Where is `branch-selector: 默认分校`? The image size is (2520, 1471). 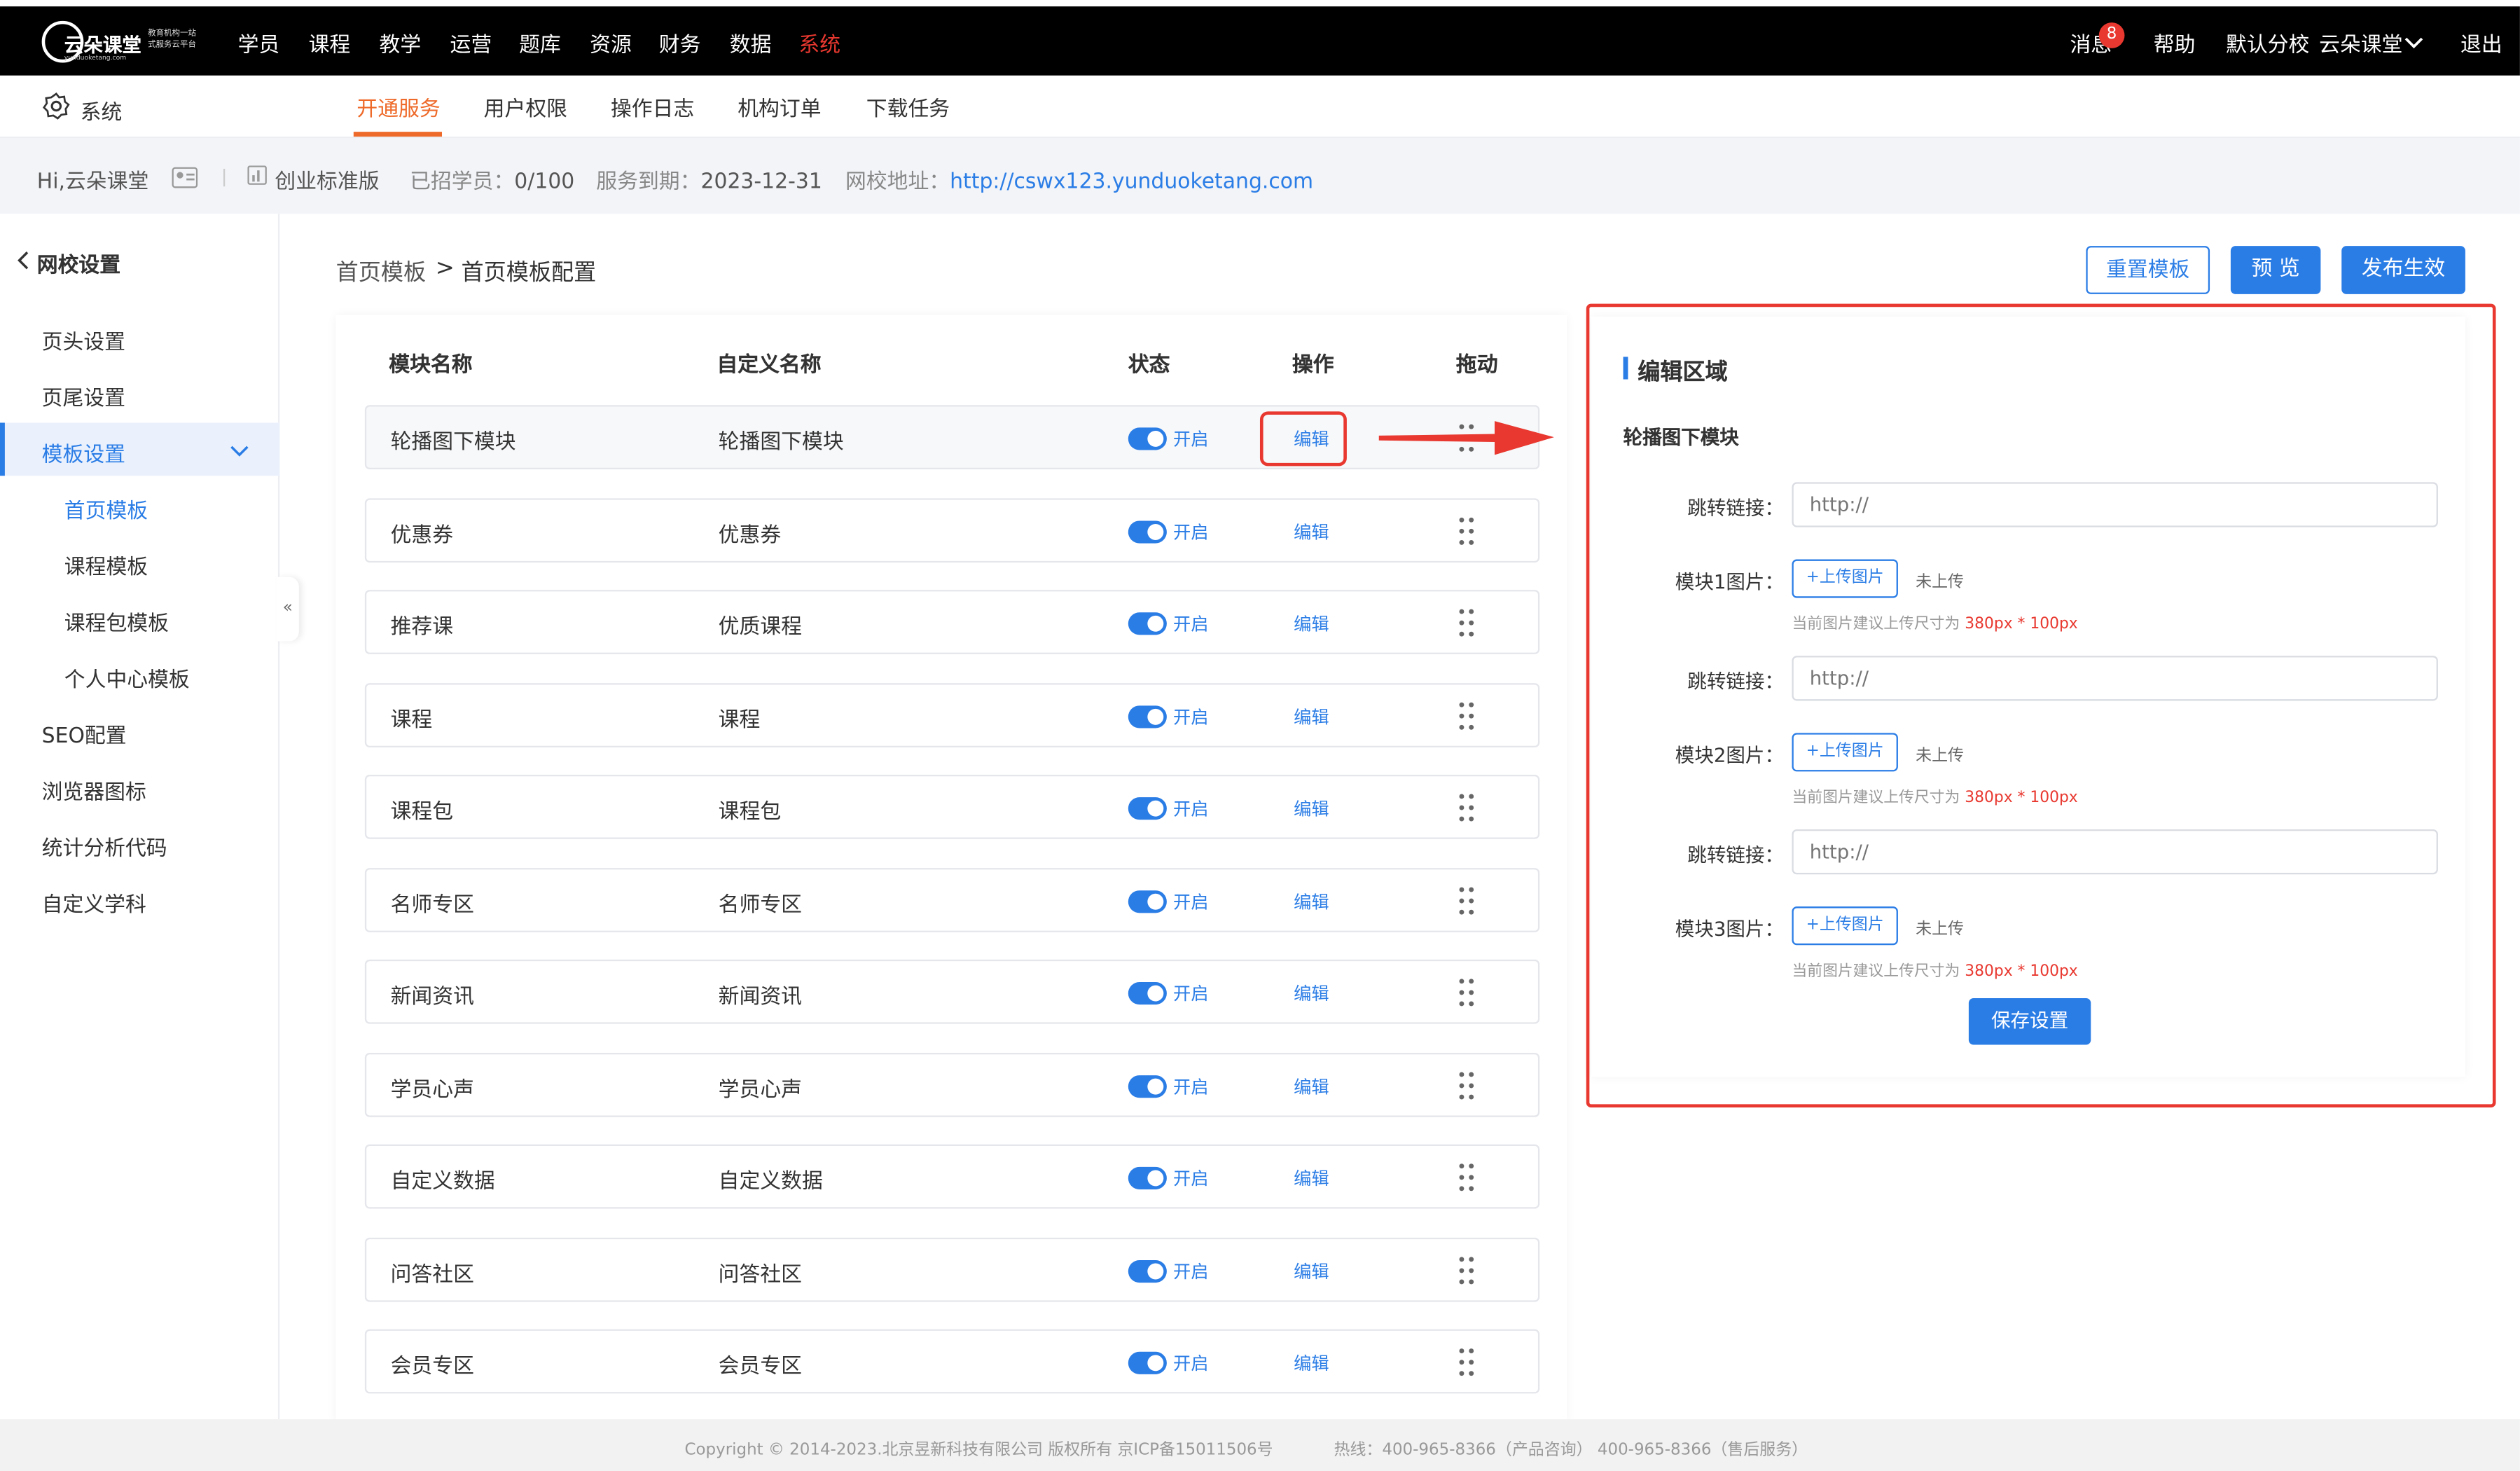 branch-selector: 默认分校 is located at coordinates (2267, 42).